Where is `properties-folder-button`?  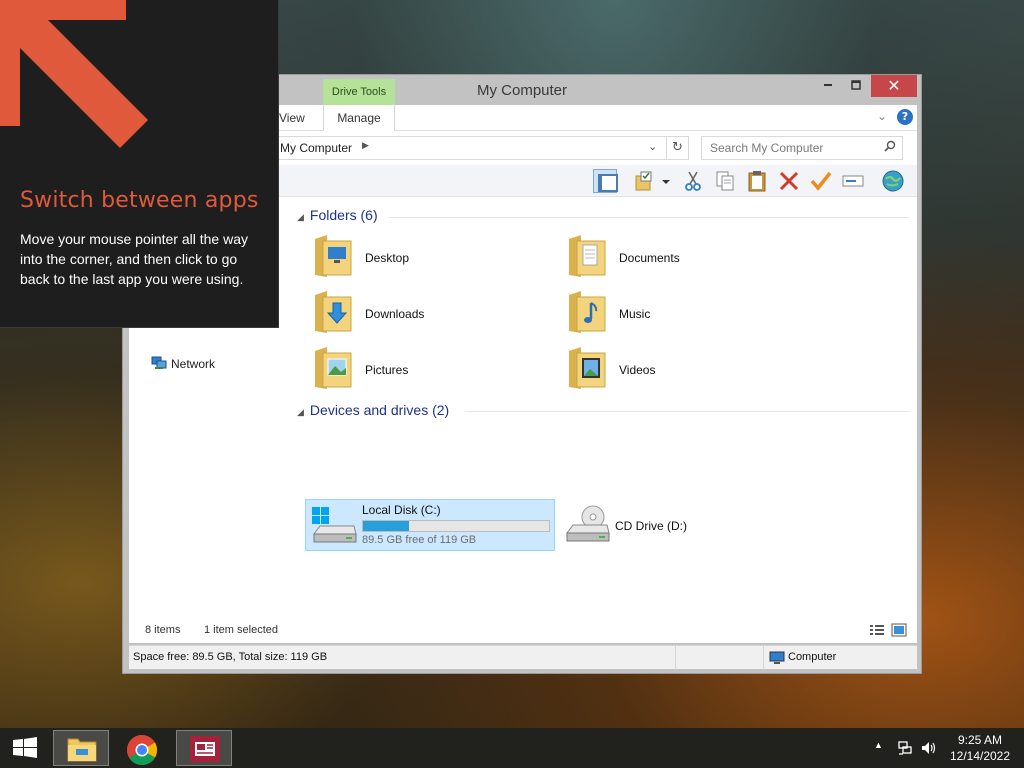
properties-folder-button is located at coordinates (645, 181).